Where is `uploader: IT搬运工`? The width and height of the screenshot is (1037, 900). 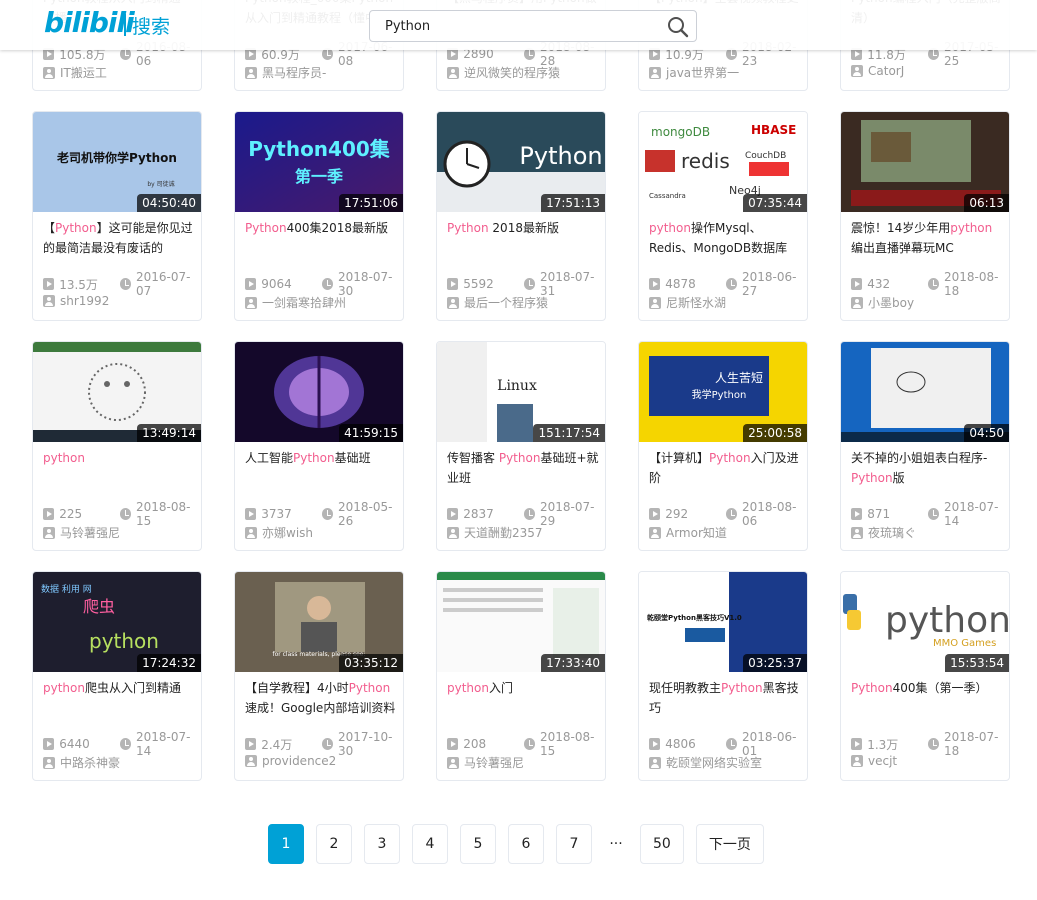 uploader: IT搬运工 is located at coordinates (75, 72).